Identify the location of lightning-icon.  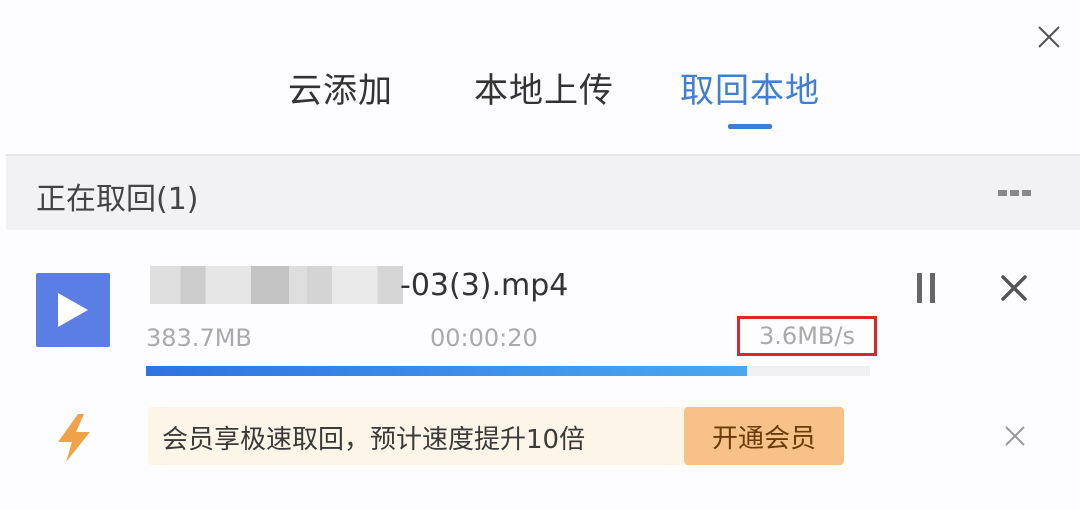
(74, 438).